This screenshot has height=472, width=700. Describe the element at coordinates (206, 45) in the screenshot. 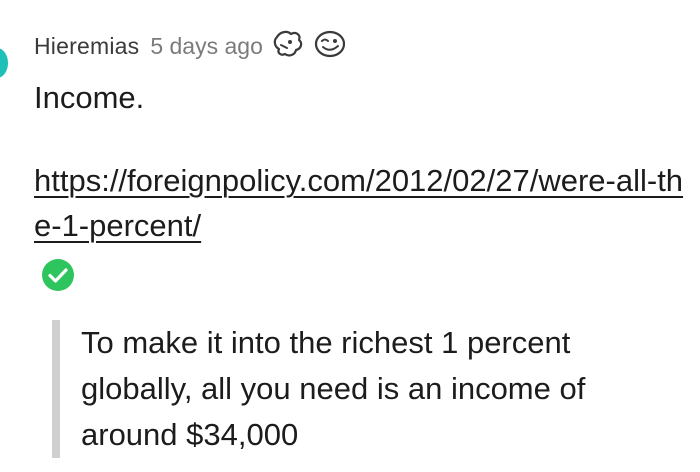

I see `timestamp: 5 days ago` at that location.